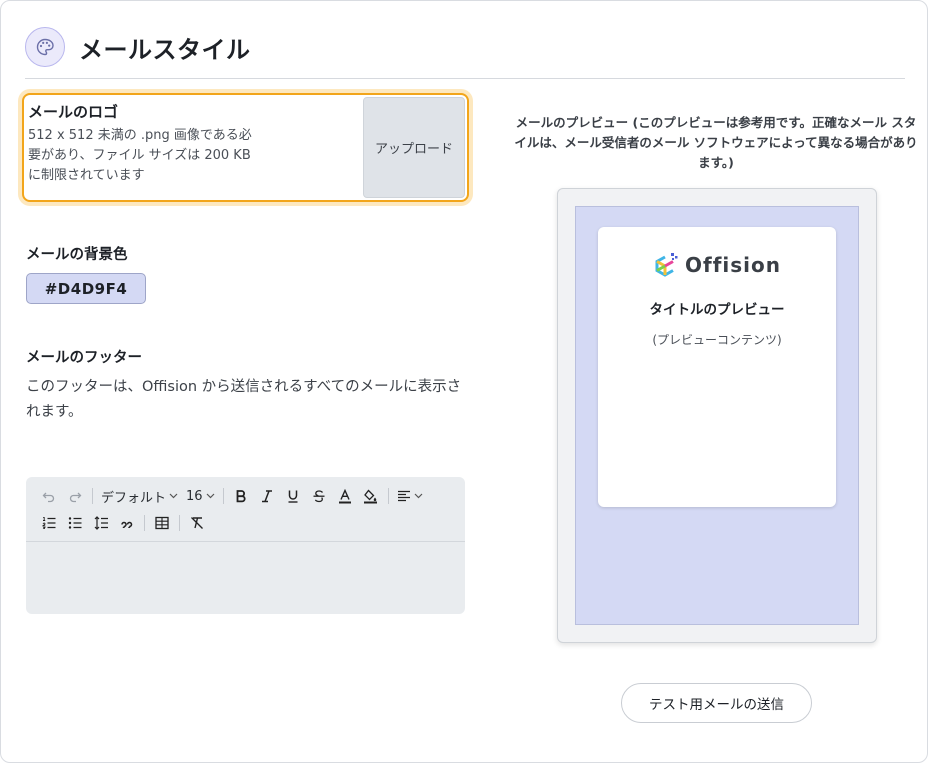 This screenshot has height=763, width=928. What do you see at coordinates (127, 523) in the screenshot?
I see `quote-icon` at bounding box center [127, 523].